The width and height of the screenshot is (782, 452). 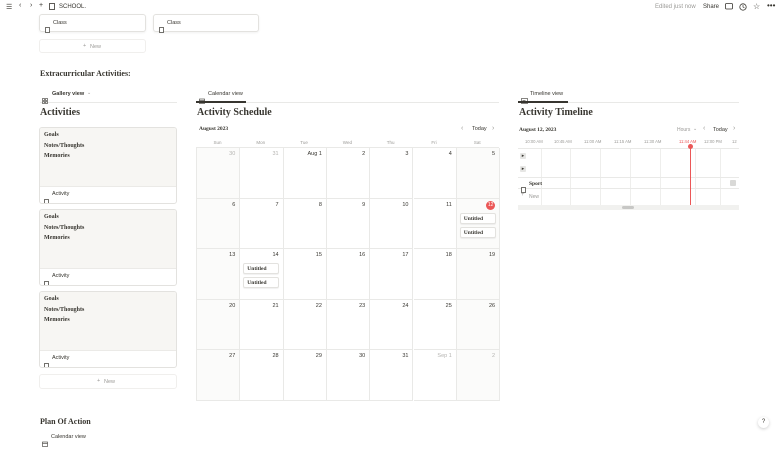 I want to click on calendar-day-cell: 13, so click(x=219, y=274).